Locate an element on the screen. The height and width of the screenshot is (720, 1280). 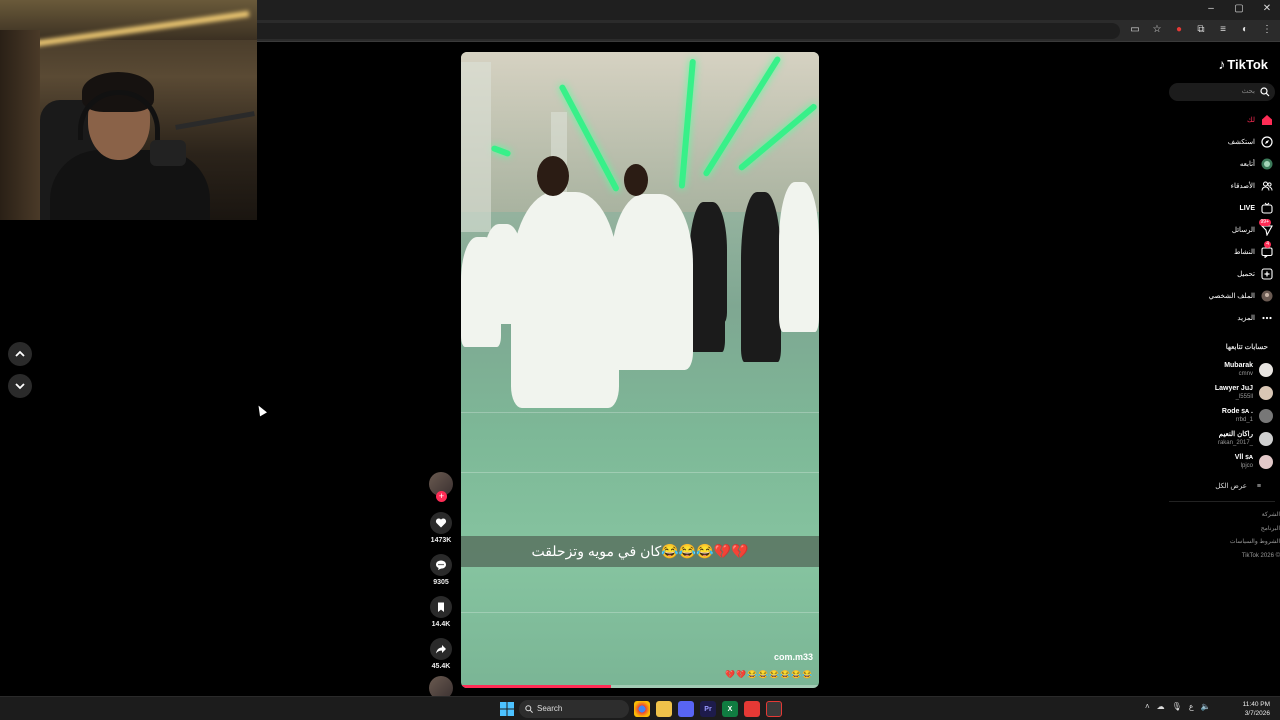
comment-icon is located at coordinates (441, 565).